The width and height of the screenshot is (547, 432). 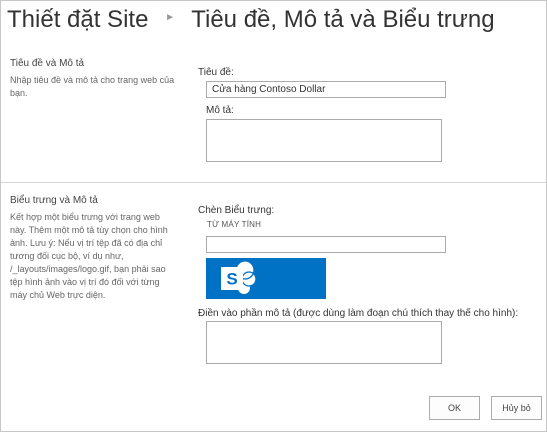 I want to click on title-input, so click(x=326, y=89).